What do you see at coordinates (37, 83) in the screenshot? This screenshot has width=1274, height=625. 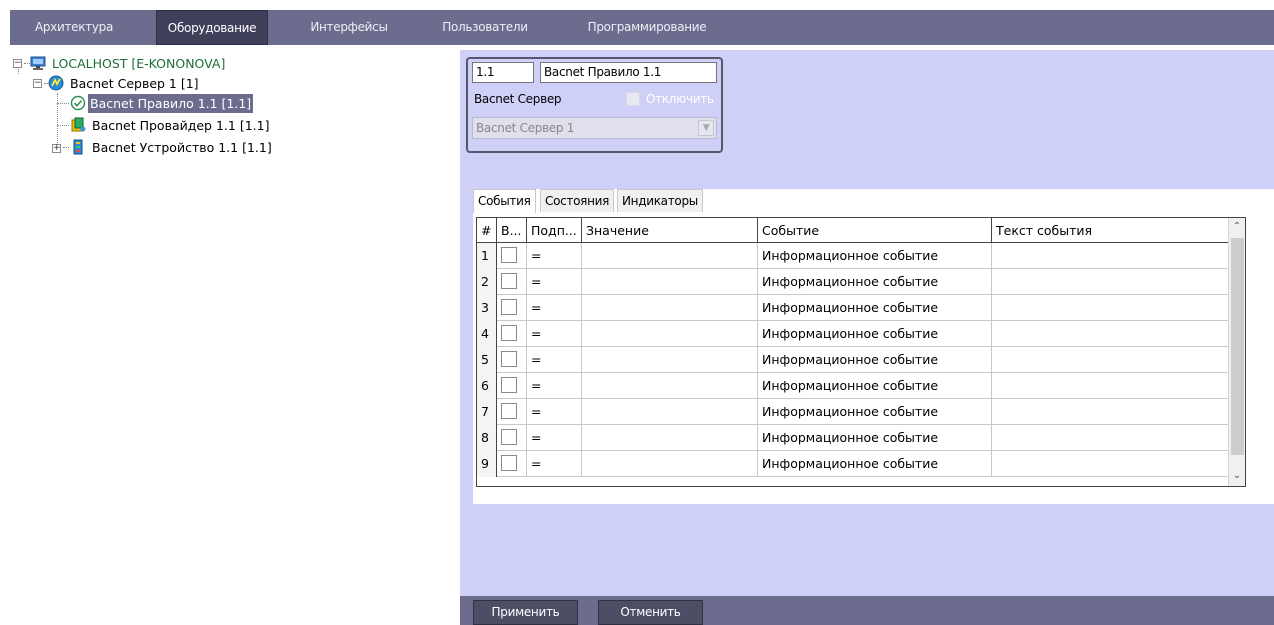 I see `collapse-toggle-server: −` at bounding box center [37, 83].